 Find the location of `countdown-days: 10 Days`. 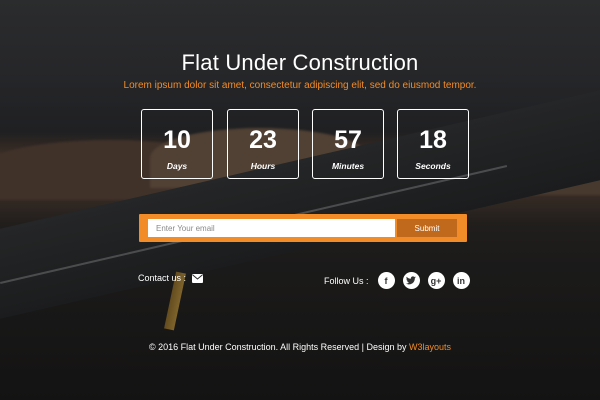

countdown-days: 10 Days is located at coordinates (177, 144).